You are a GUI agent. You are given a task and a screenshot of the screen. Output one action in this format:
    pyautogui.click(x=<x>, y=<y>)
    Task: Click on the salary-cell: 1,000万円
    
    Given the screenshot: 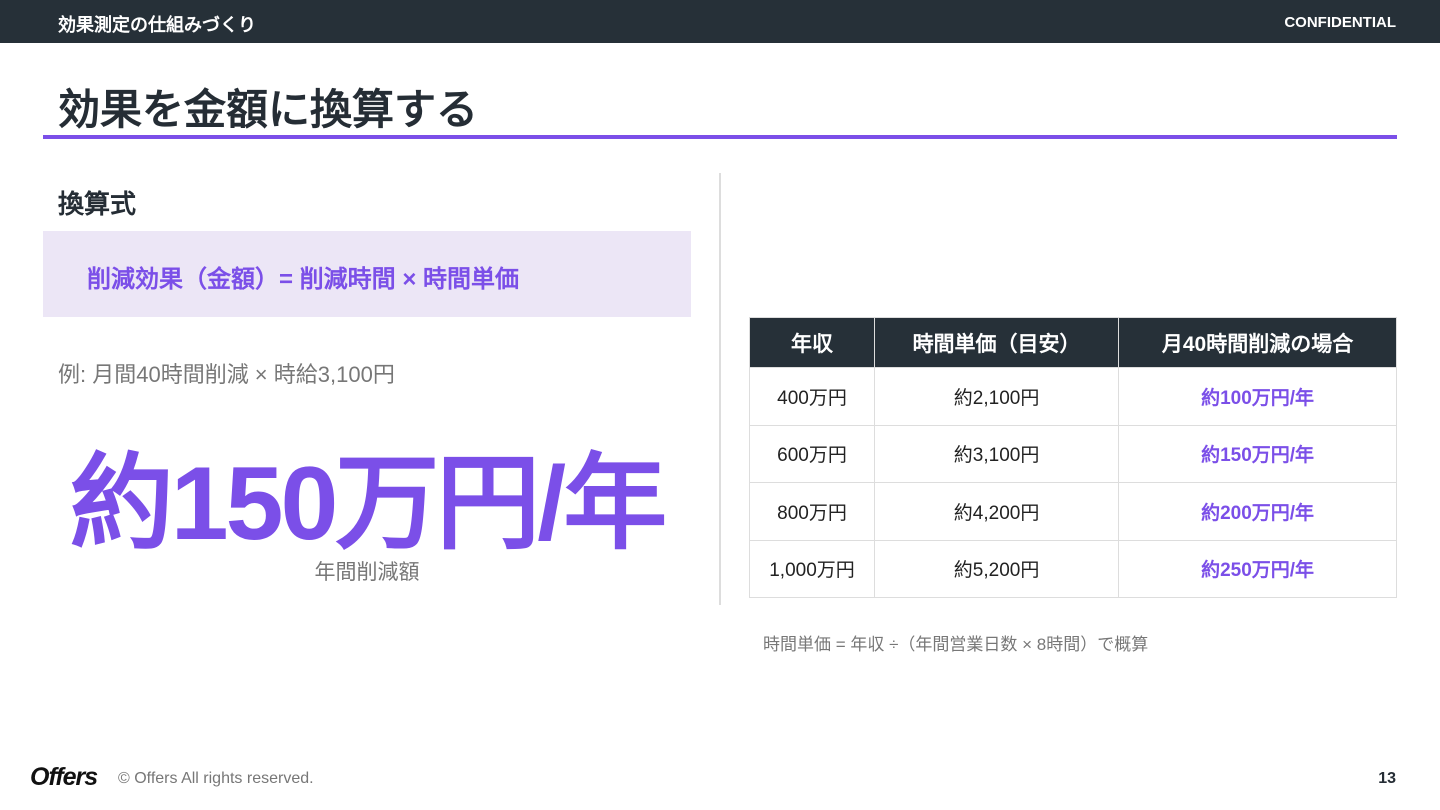 What is the action you would take?
    pyautogui.click(x=812, y=568)
    